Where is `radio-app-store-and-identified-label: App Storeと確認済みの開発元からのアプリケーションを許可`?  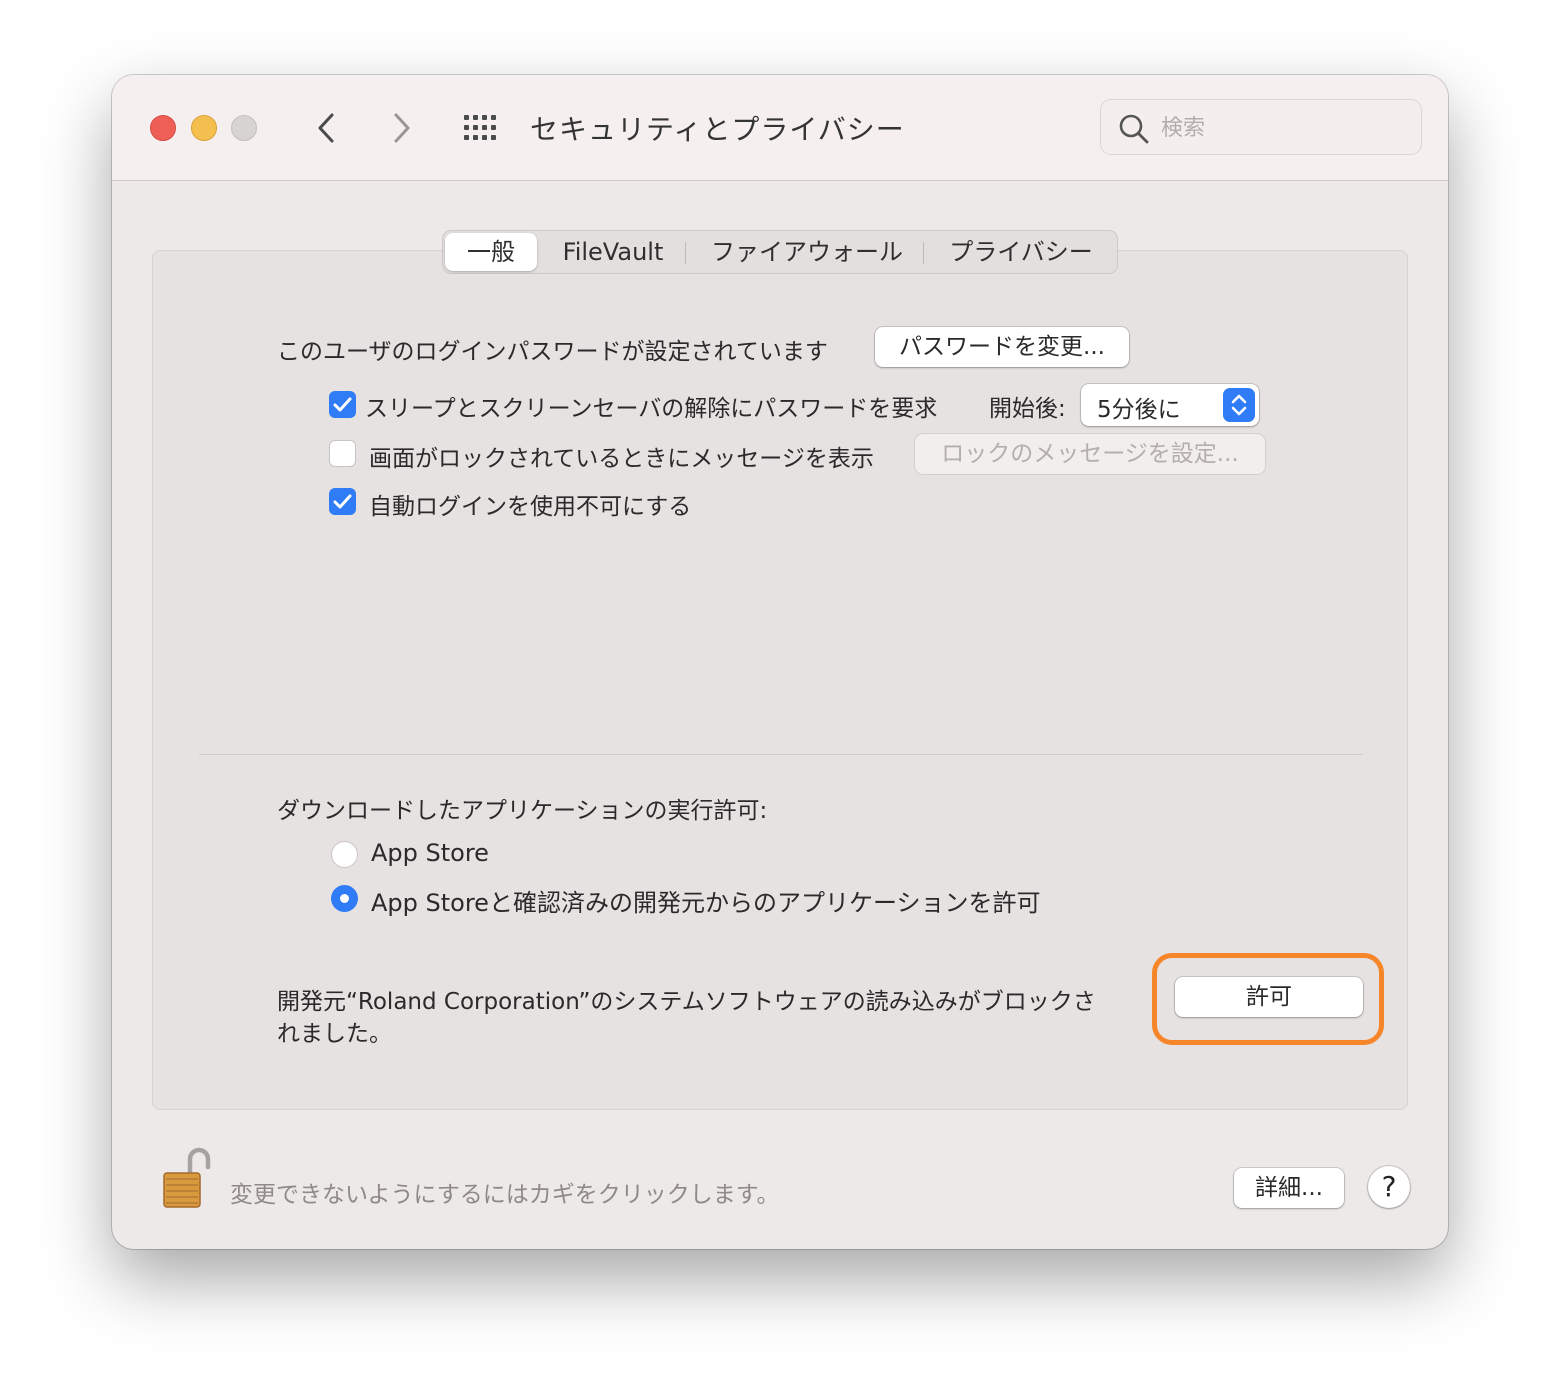
radio-app-store-and-identified-label: App Storeと確認済みの開発元からのアプリケーションを許可 is located at coordinates (706, 903).